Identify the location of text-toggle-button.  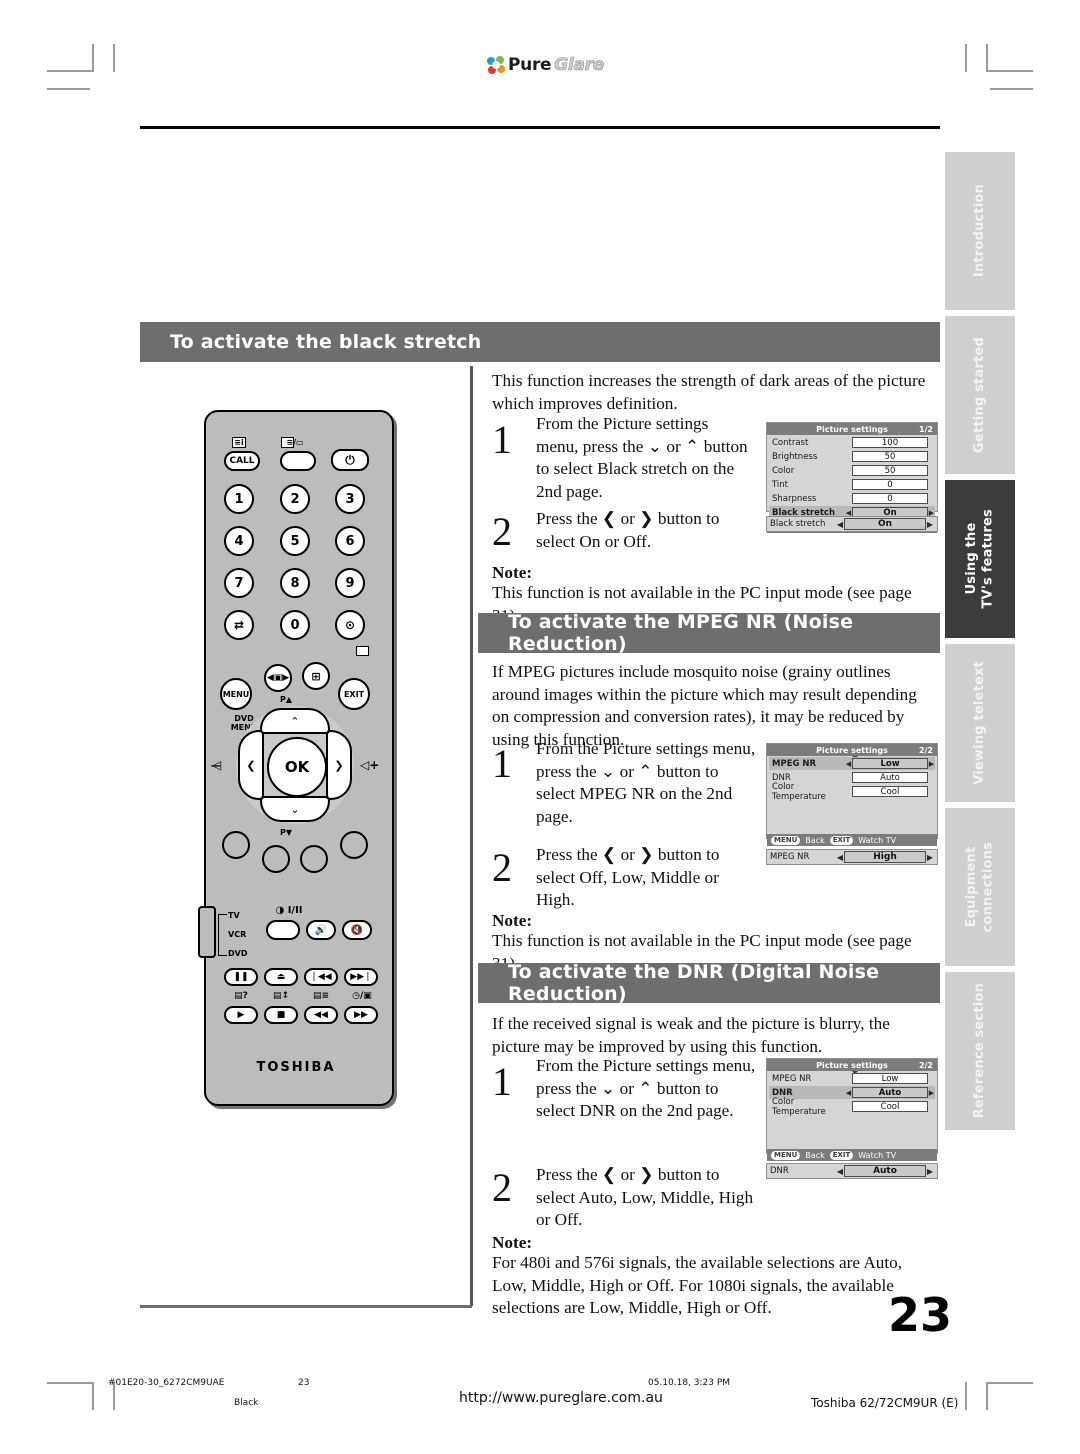
(298, 461).